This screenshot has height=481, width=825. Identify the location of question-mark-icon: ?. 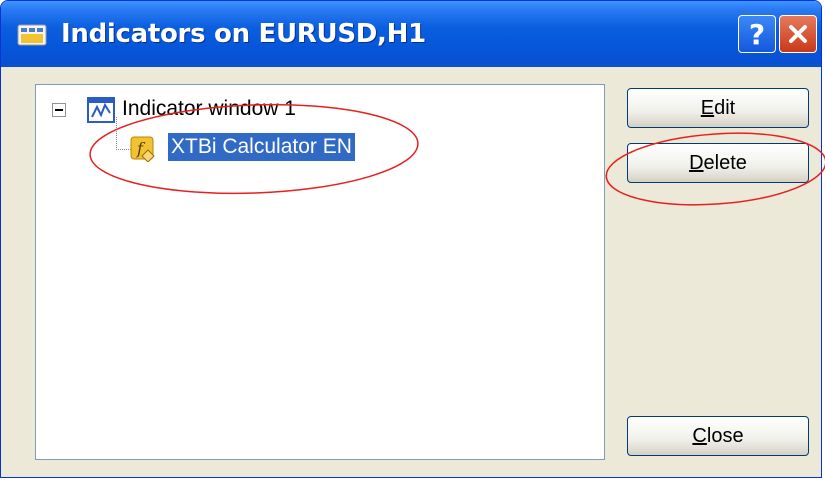
(757, 34).